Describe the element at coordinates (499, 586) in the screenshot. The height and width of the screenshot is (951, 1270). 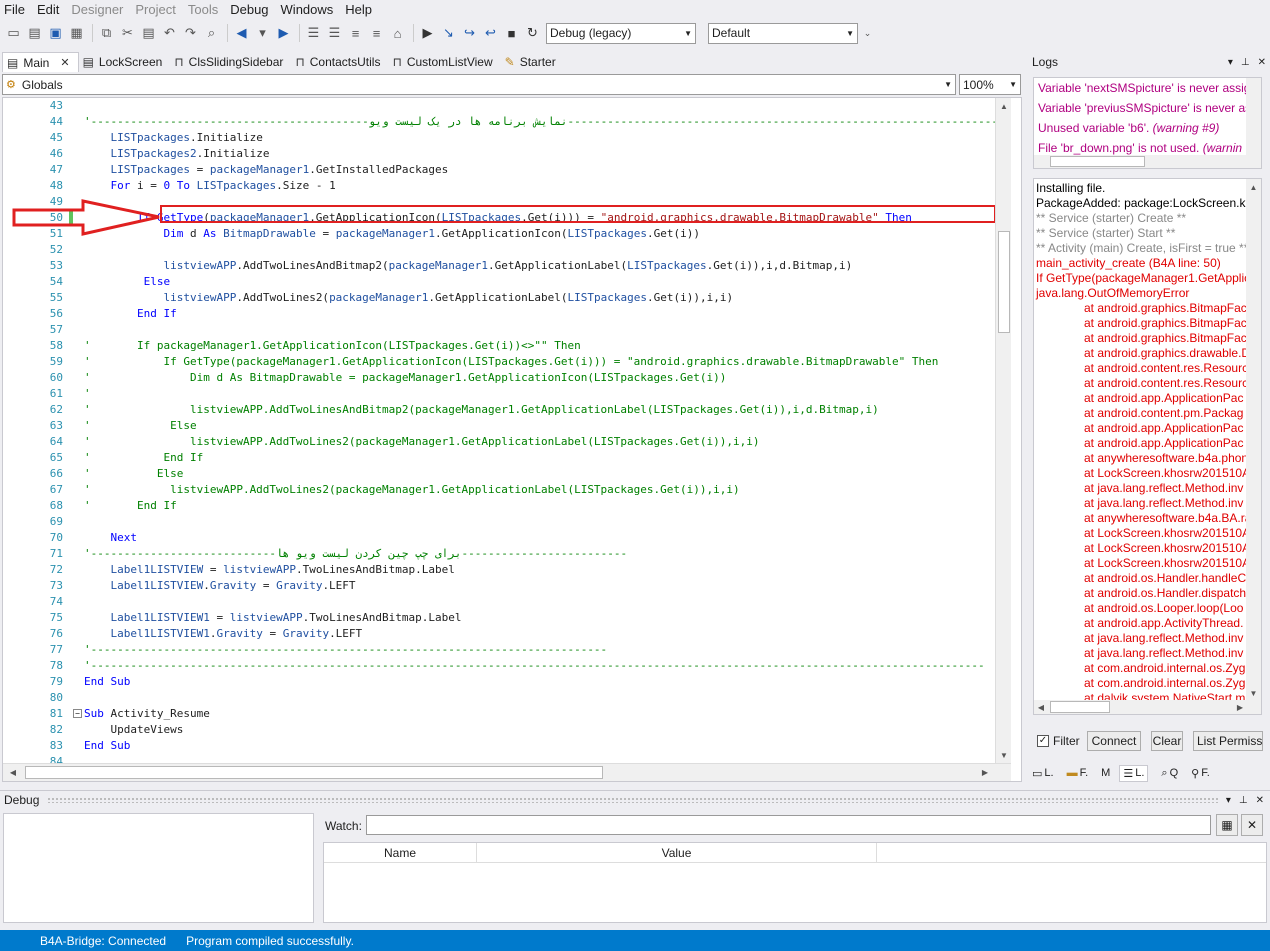
I see `code-line: 73 Label1LISTVIEW.Gravity = Gravity.LEFT` at that location.